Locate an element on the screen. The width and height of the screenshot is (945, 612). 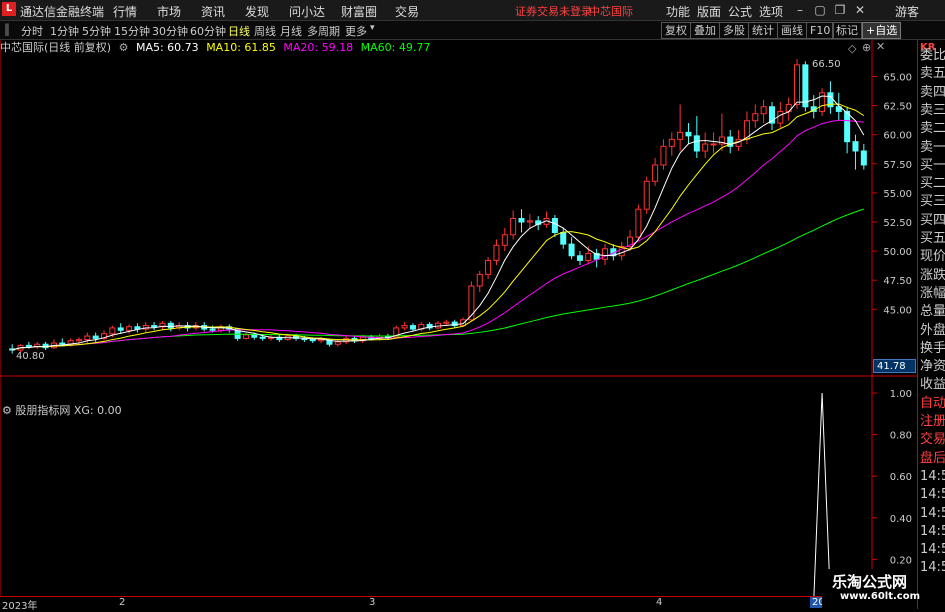
x-axis: 2023年 2 3 4 20 is located at coordinates (458, 604).